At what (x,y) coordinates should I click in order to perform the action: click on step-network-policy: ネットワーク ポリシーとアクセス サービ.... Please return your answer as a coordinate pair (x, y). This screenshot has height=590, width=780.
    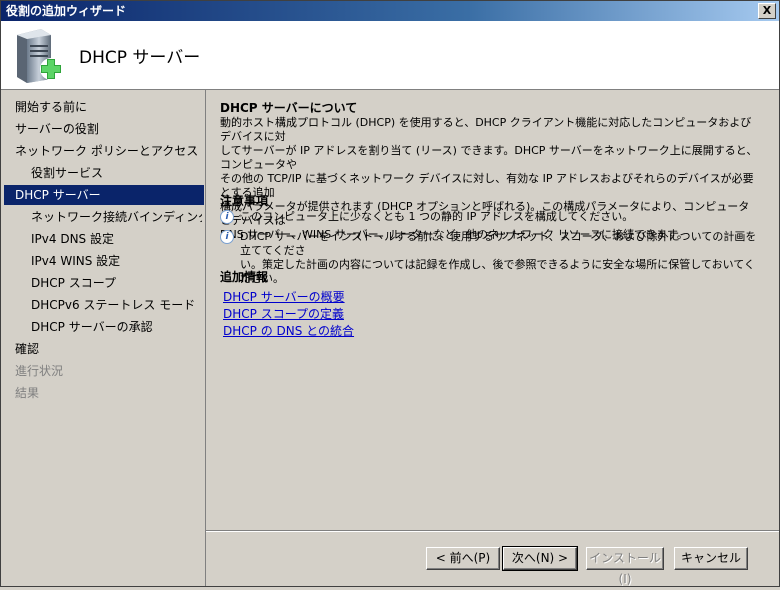
    Looking at the image, I should click on (101, 151).